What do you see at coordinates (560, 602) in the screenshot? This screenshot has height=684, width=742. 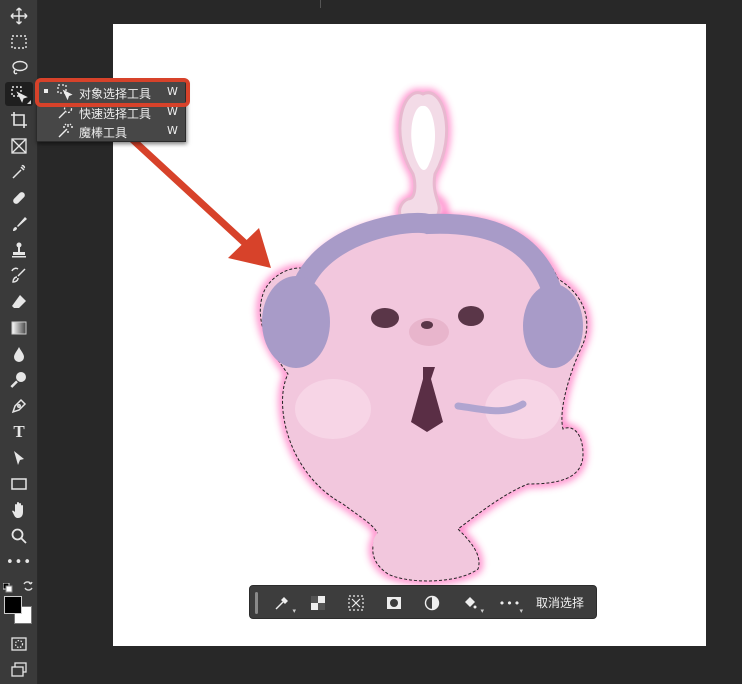 I see `deselect-button: 取消选择` at bounding box center [560, 602].